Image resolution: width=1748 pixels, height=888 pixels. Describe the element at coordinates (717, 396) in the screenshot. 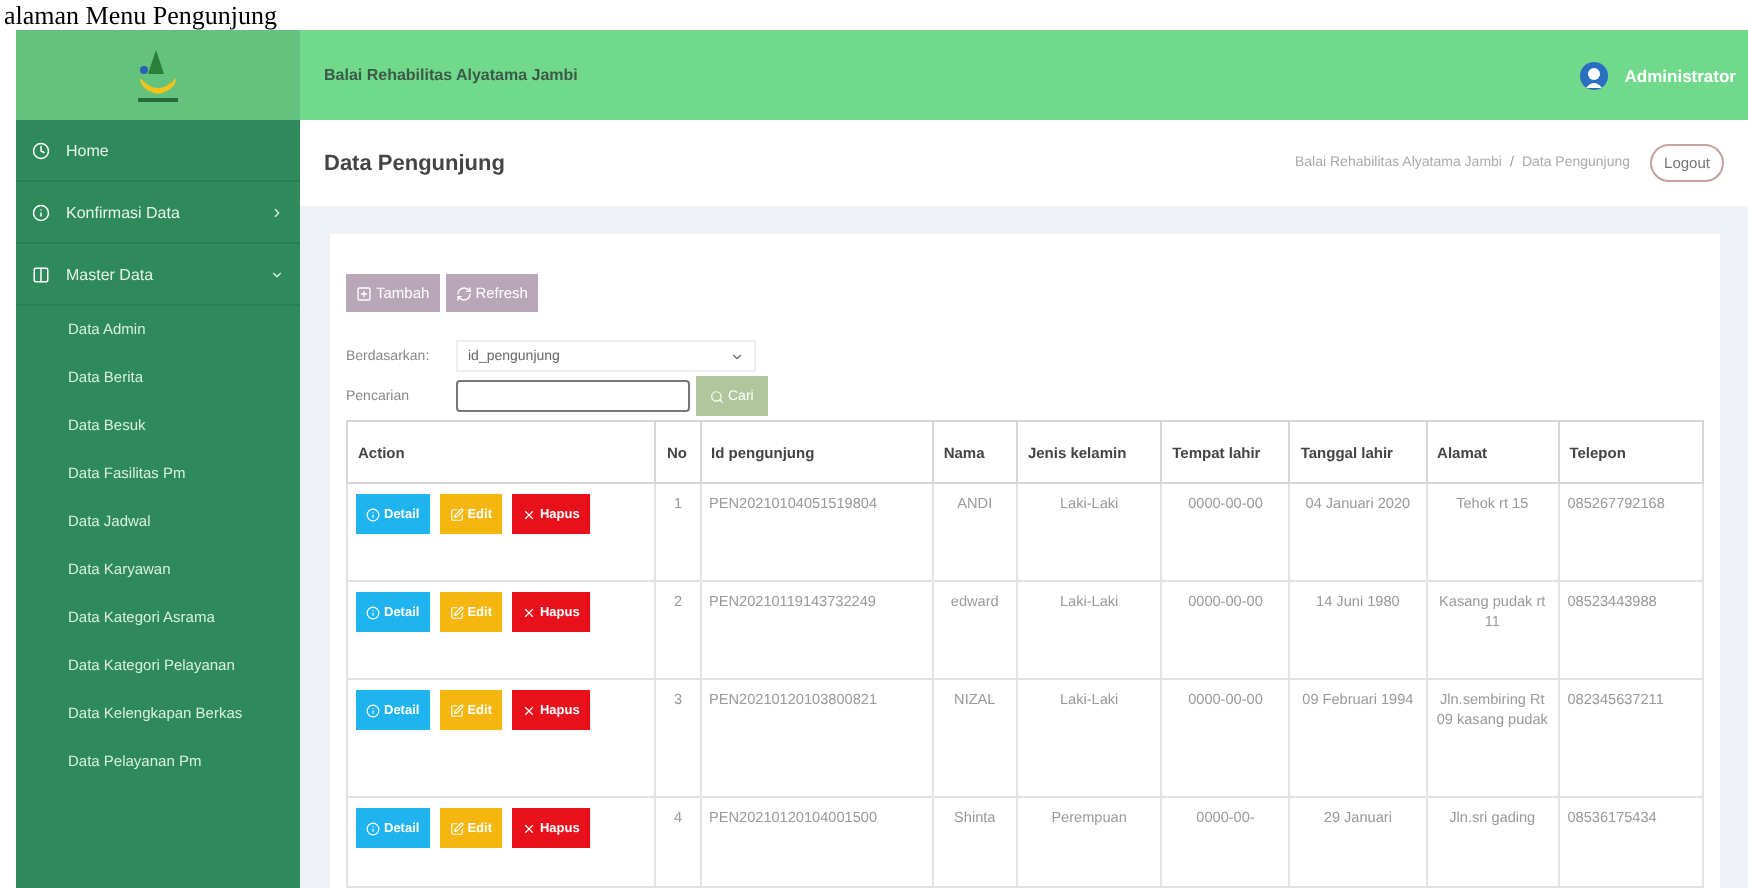

I see `search-icon` at that location.